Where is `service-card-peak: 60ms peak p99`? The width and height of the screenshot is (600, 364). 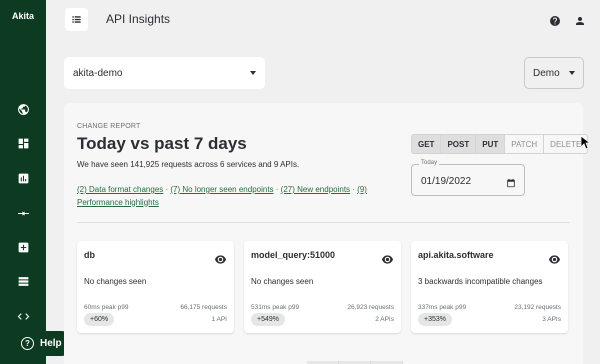
service-card-peak: 60ms peak p99 is located at coordinates (106, 307).